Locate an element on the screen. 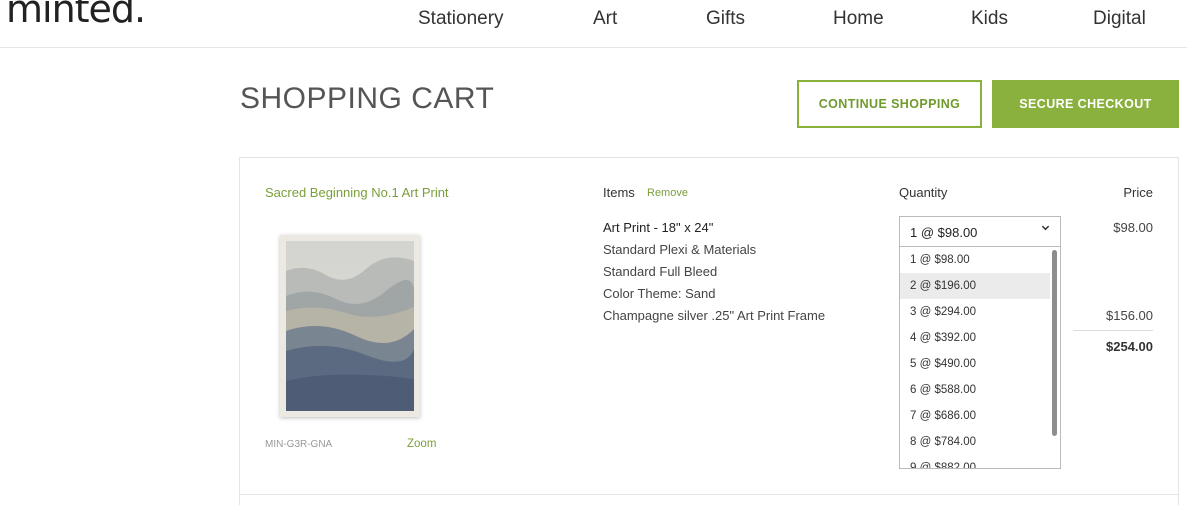  product-sku: MIN-G3R-GNA is located at coordinates (299, 444).